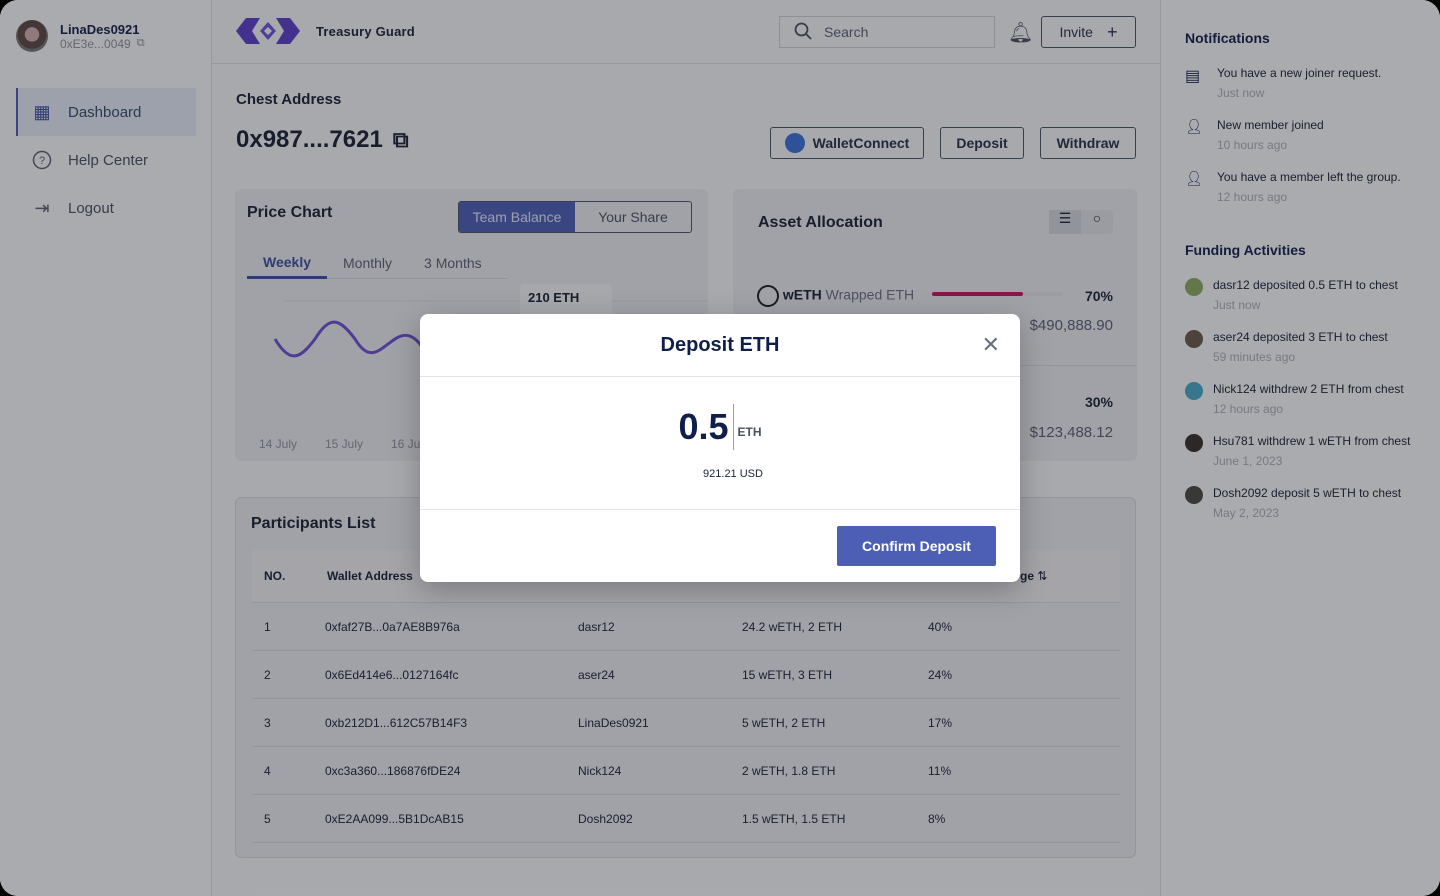  I want to click on amount-input: 0.5 ETH, so click(720, 427).